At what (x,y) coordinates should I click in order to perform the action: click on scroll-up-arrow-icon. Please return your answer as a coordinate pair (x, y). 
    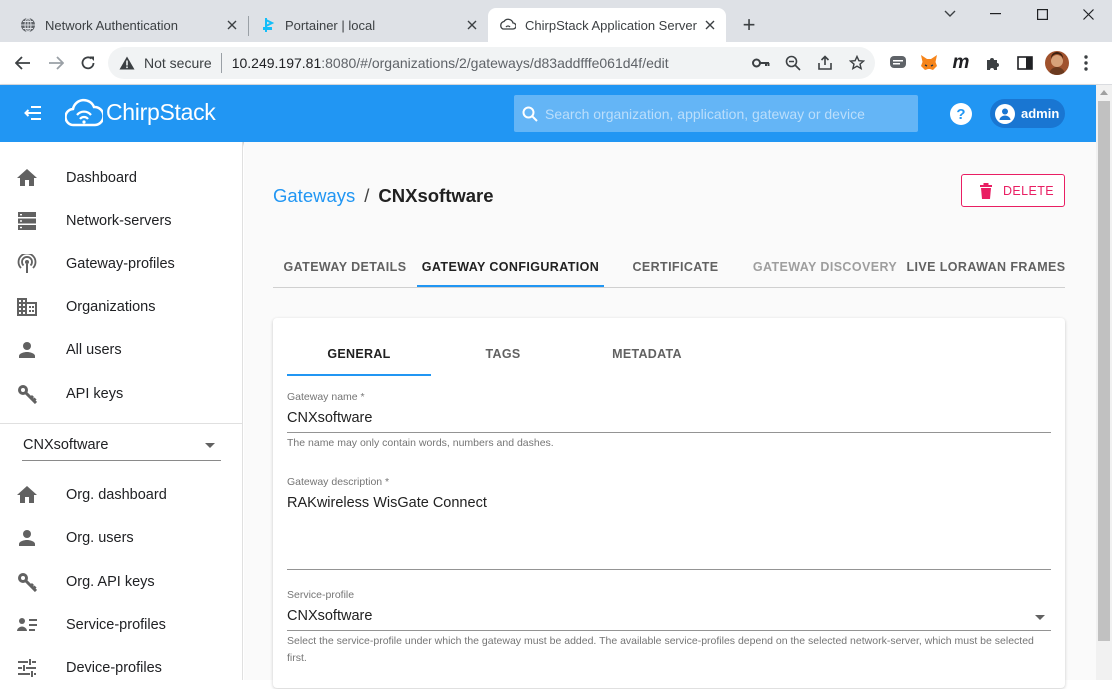
    Looking at the image, I should click on (1104, 92).